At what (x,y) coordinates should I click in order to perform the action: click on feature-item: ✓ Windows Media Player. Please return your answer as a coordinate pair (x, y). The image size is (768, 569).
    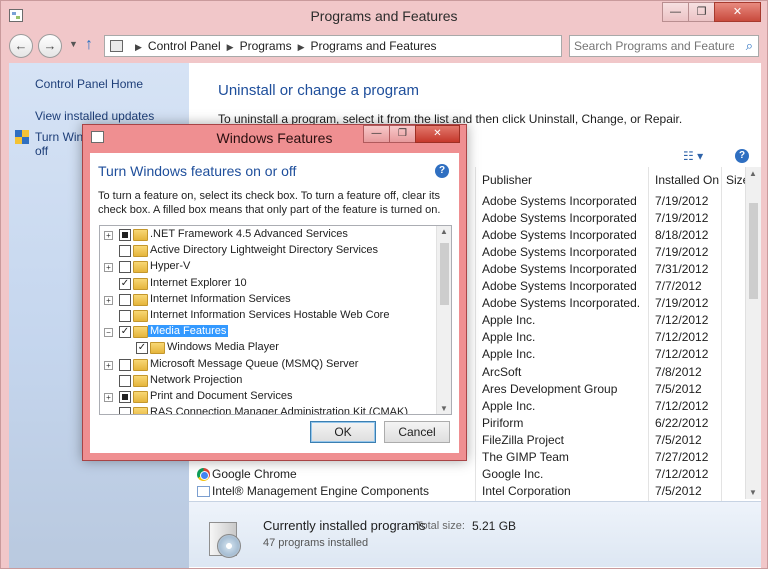
    Looking at the image, I should click on (268, 348).